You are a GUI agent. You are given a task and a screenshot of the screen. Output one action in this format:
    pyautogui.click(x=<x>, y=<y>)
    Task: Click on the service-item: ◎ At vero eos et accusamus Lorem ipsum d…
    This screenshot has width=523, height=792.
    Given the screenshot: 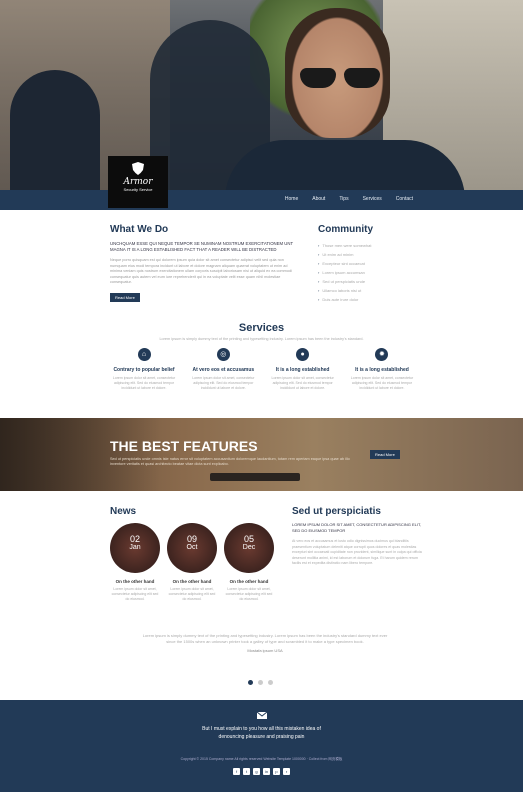 What is the action you would take?
    pyautogui.click(x=223, y=369)
    